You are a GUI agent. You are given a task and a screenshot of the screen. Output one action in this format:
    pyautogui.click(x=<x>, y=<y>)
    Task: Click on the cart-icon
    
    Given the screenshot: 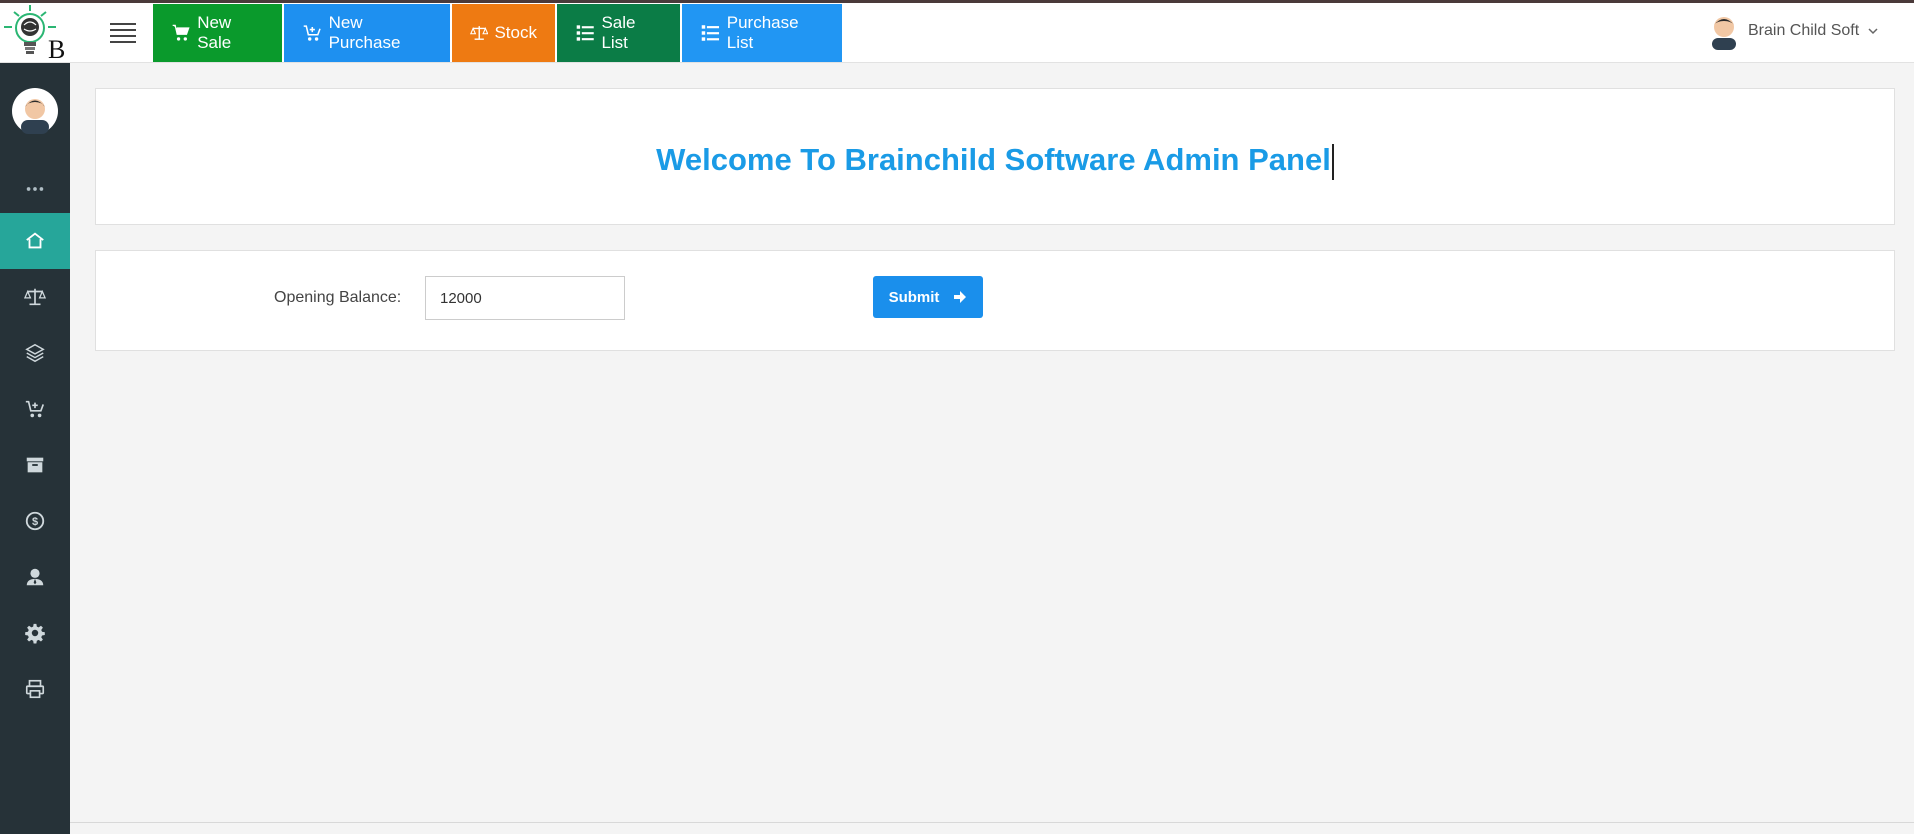 What is the action you would take?
    pyautogui.click(x=181, y=32)
    